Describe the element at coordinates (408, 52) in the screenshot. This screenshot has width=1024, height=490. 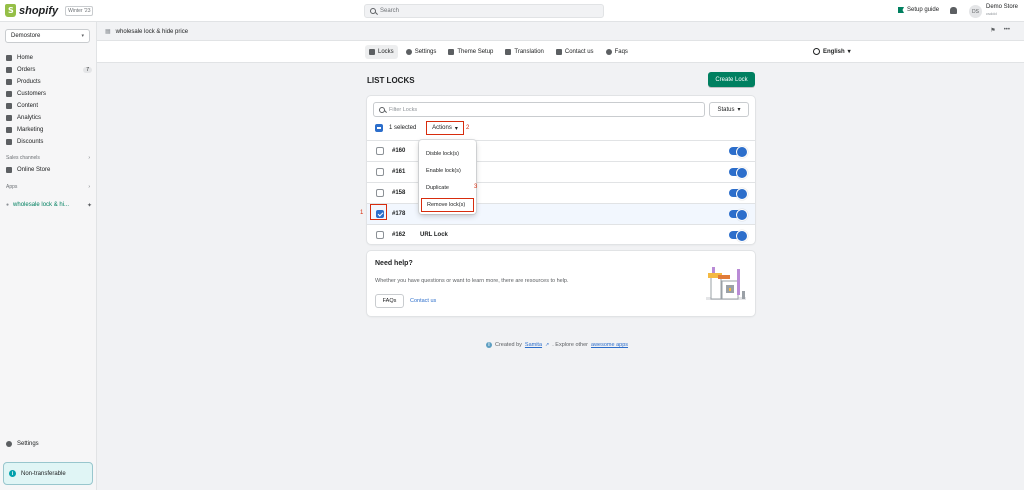
I see `gear-icon` at that location.